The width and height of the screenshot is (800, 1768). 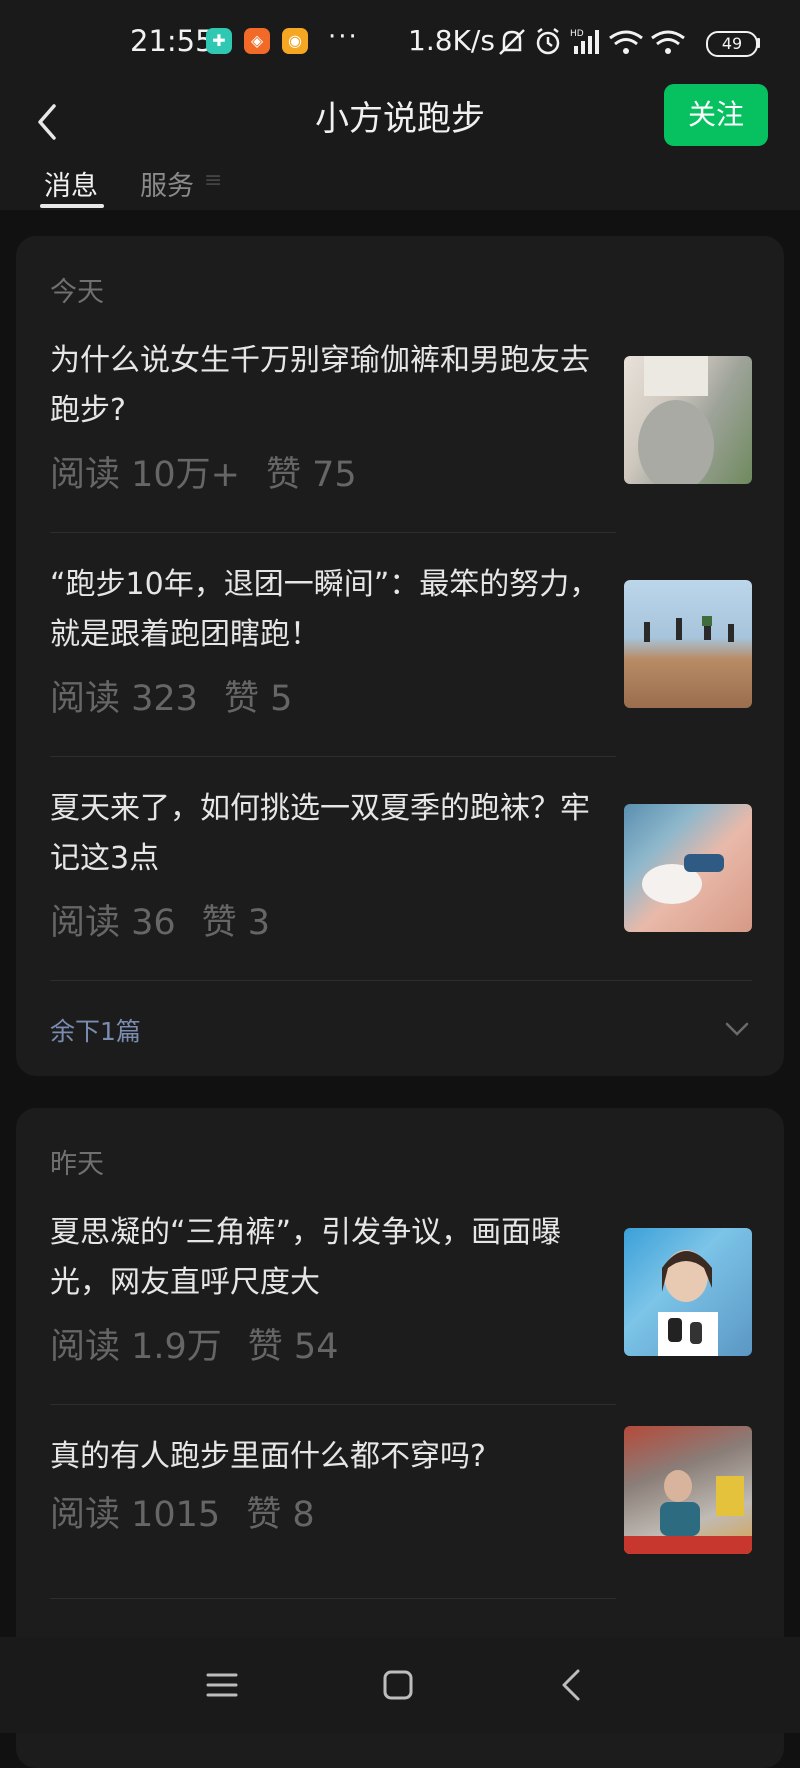 I want to click on article-stats: 阅读 36 赞 3, so click(x=160, y=919).